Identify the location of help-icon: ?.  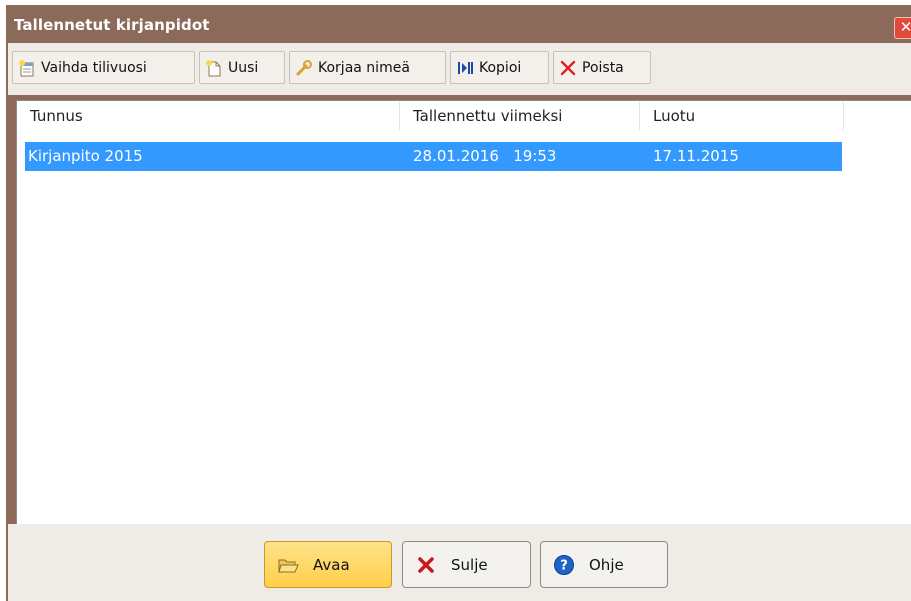
(564, 565).